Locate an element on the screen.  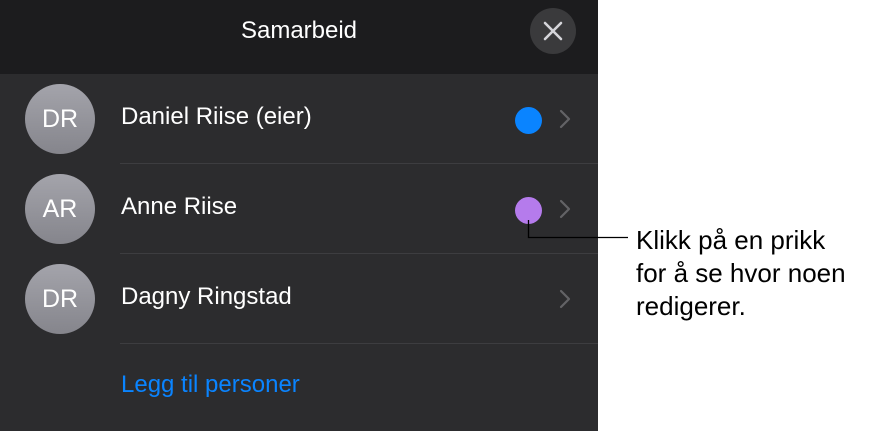
callout-line: Klikk på en prikk is located at coordinates (731, 240).